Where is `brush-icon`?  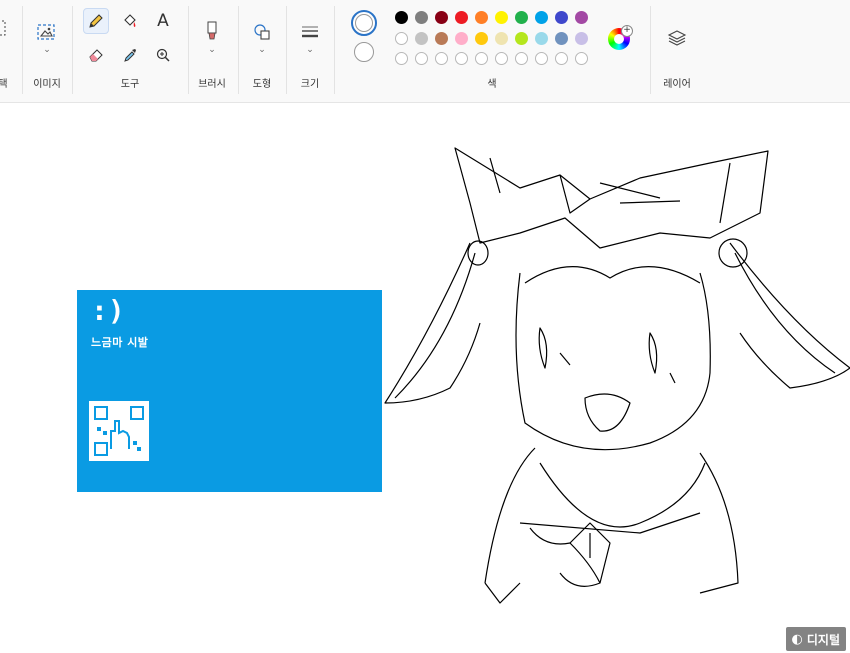 brush-icon is located at coordinates (212, 30).